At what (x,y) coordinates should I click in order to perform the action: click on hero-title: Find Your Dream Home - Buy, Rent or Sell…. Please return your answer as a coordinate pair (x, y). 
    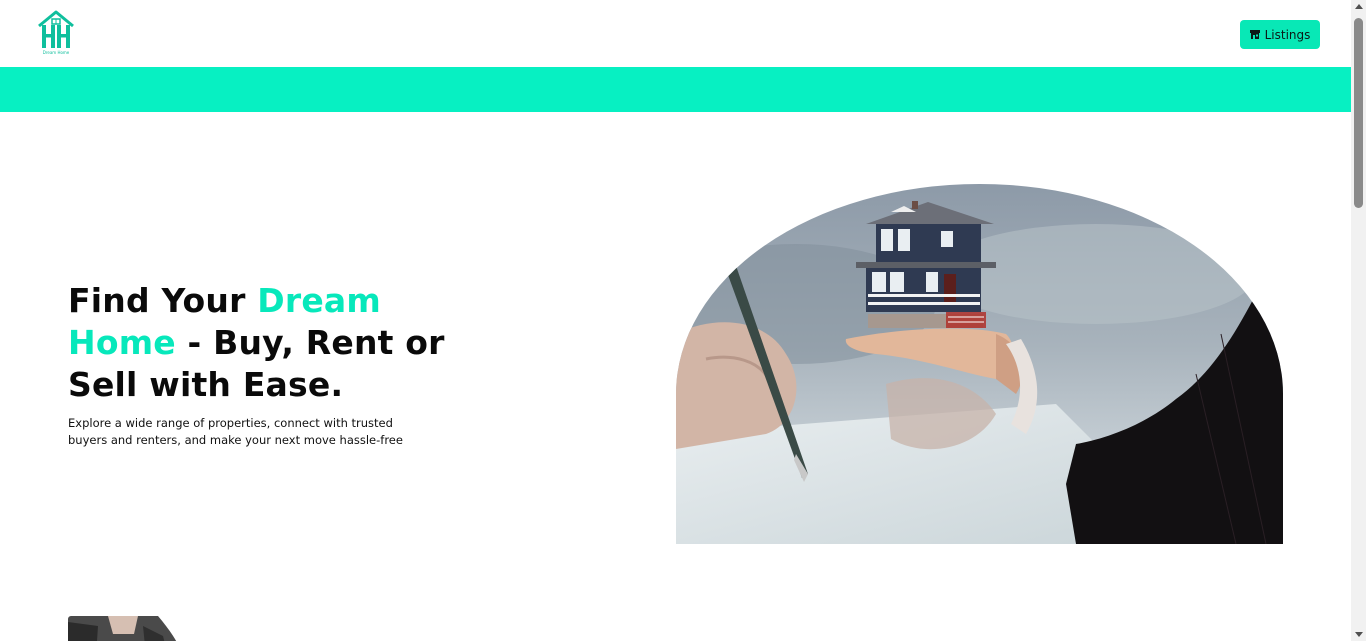
    Looking at the image, I should click on (268, 343).